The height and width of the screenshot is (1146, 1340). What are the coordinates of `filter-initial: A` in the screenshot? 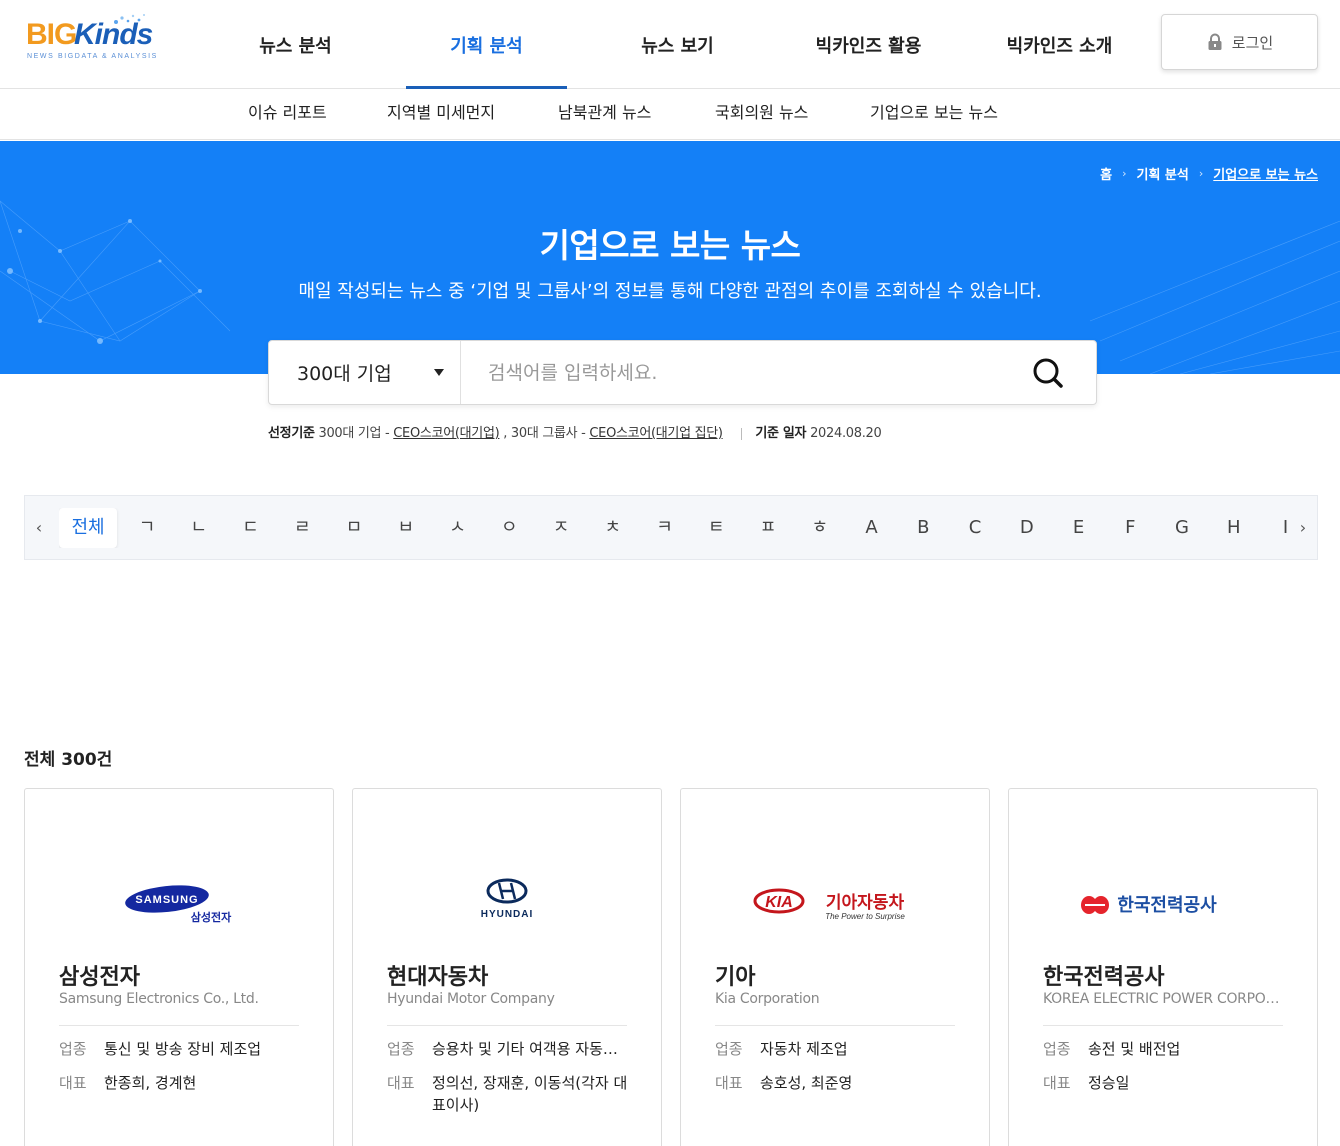 It's located at (872, 528).